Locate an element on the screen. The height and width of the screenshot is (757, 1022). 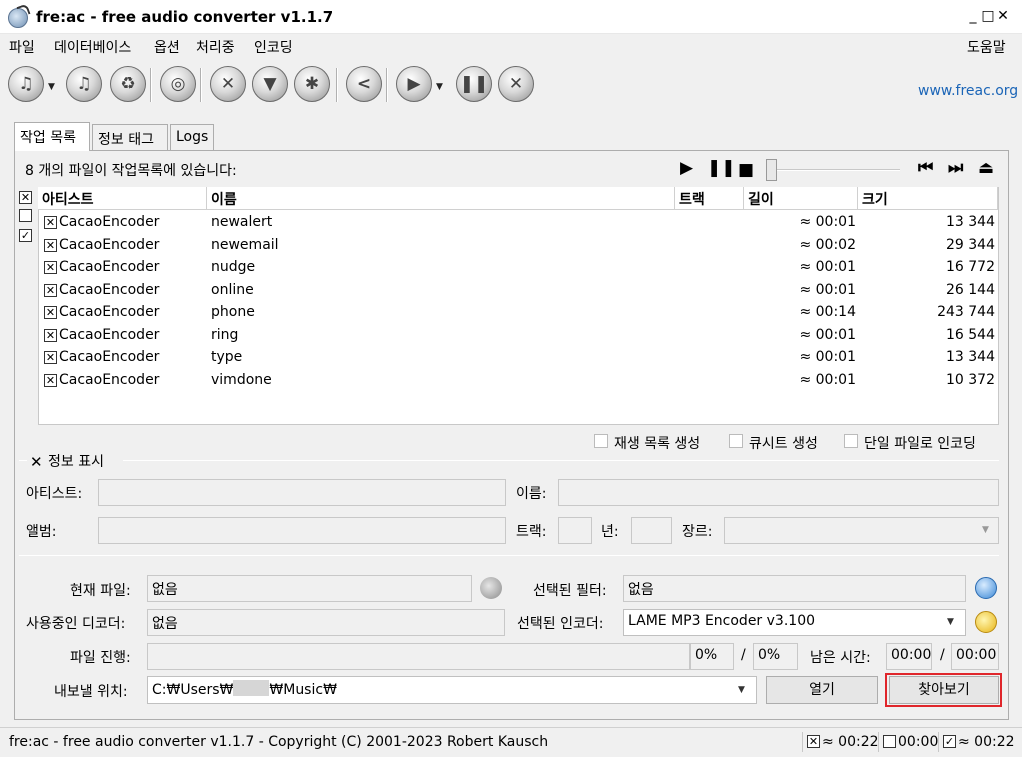
seek-slider is located at coordinates (771, 170).